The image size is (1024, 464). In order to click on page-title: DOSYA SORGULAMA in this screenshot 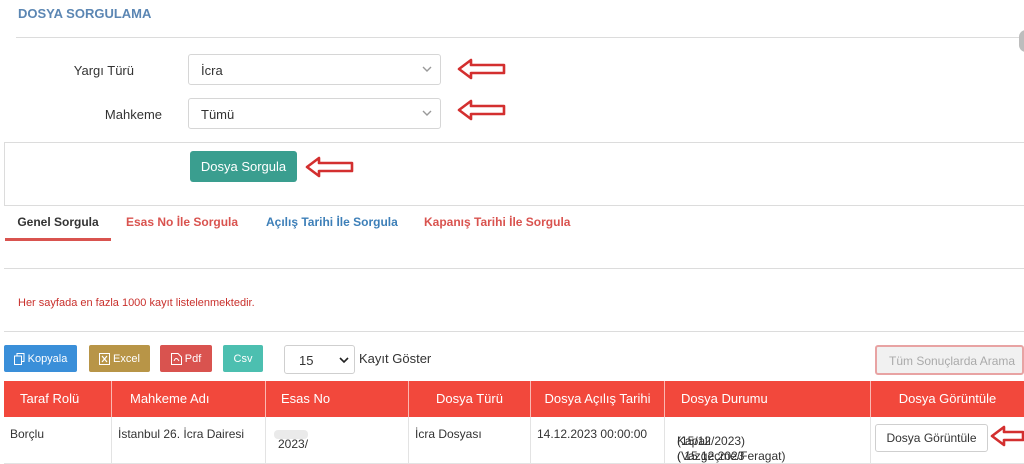, I will do `click(85, 13)`.